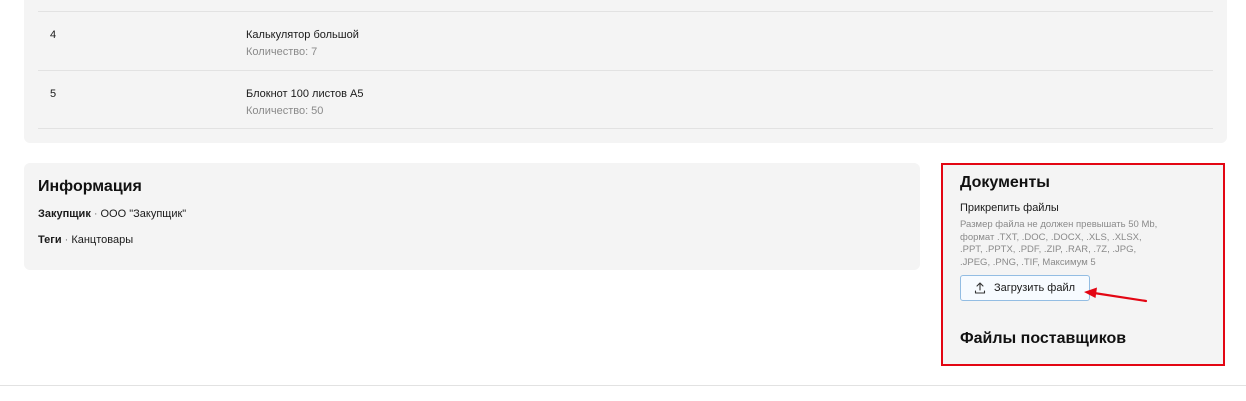 This screenshot has width=1246, height=401. What do you see at coordinates (50, 240) in the screenshot?
I see `tags-label: Теги` at bounding box center [50, 240].